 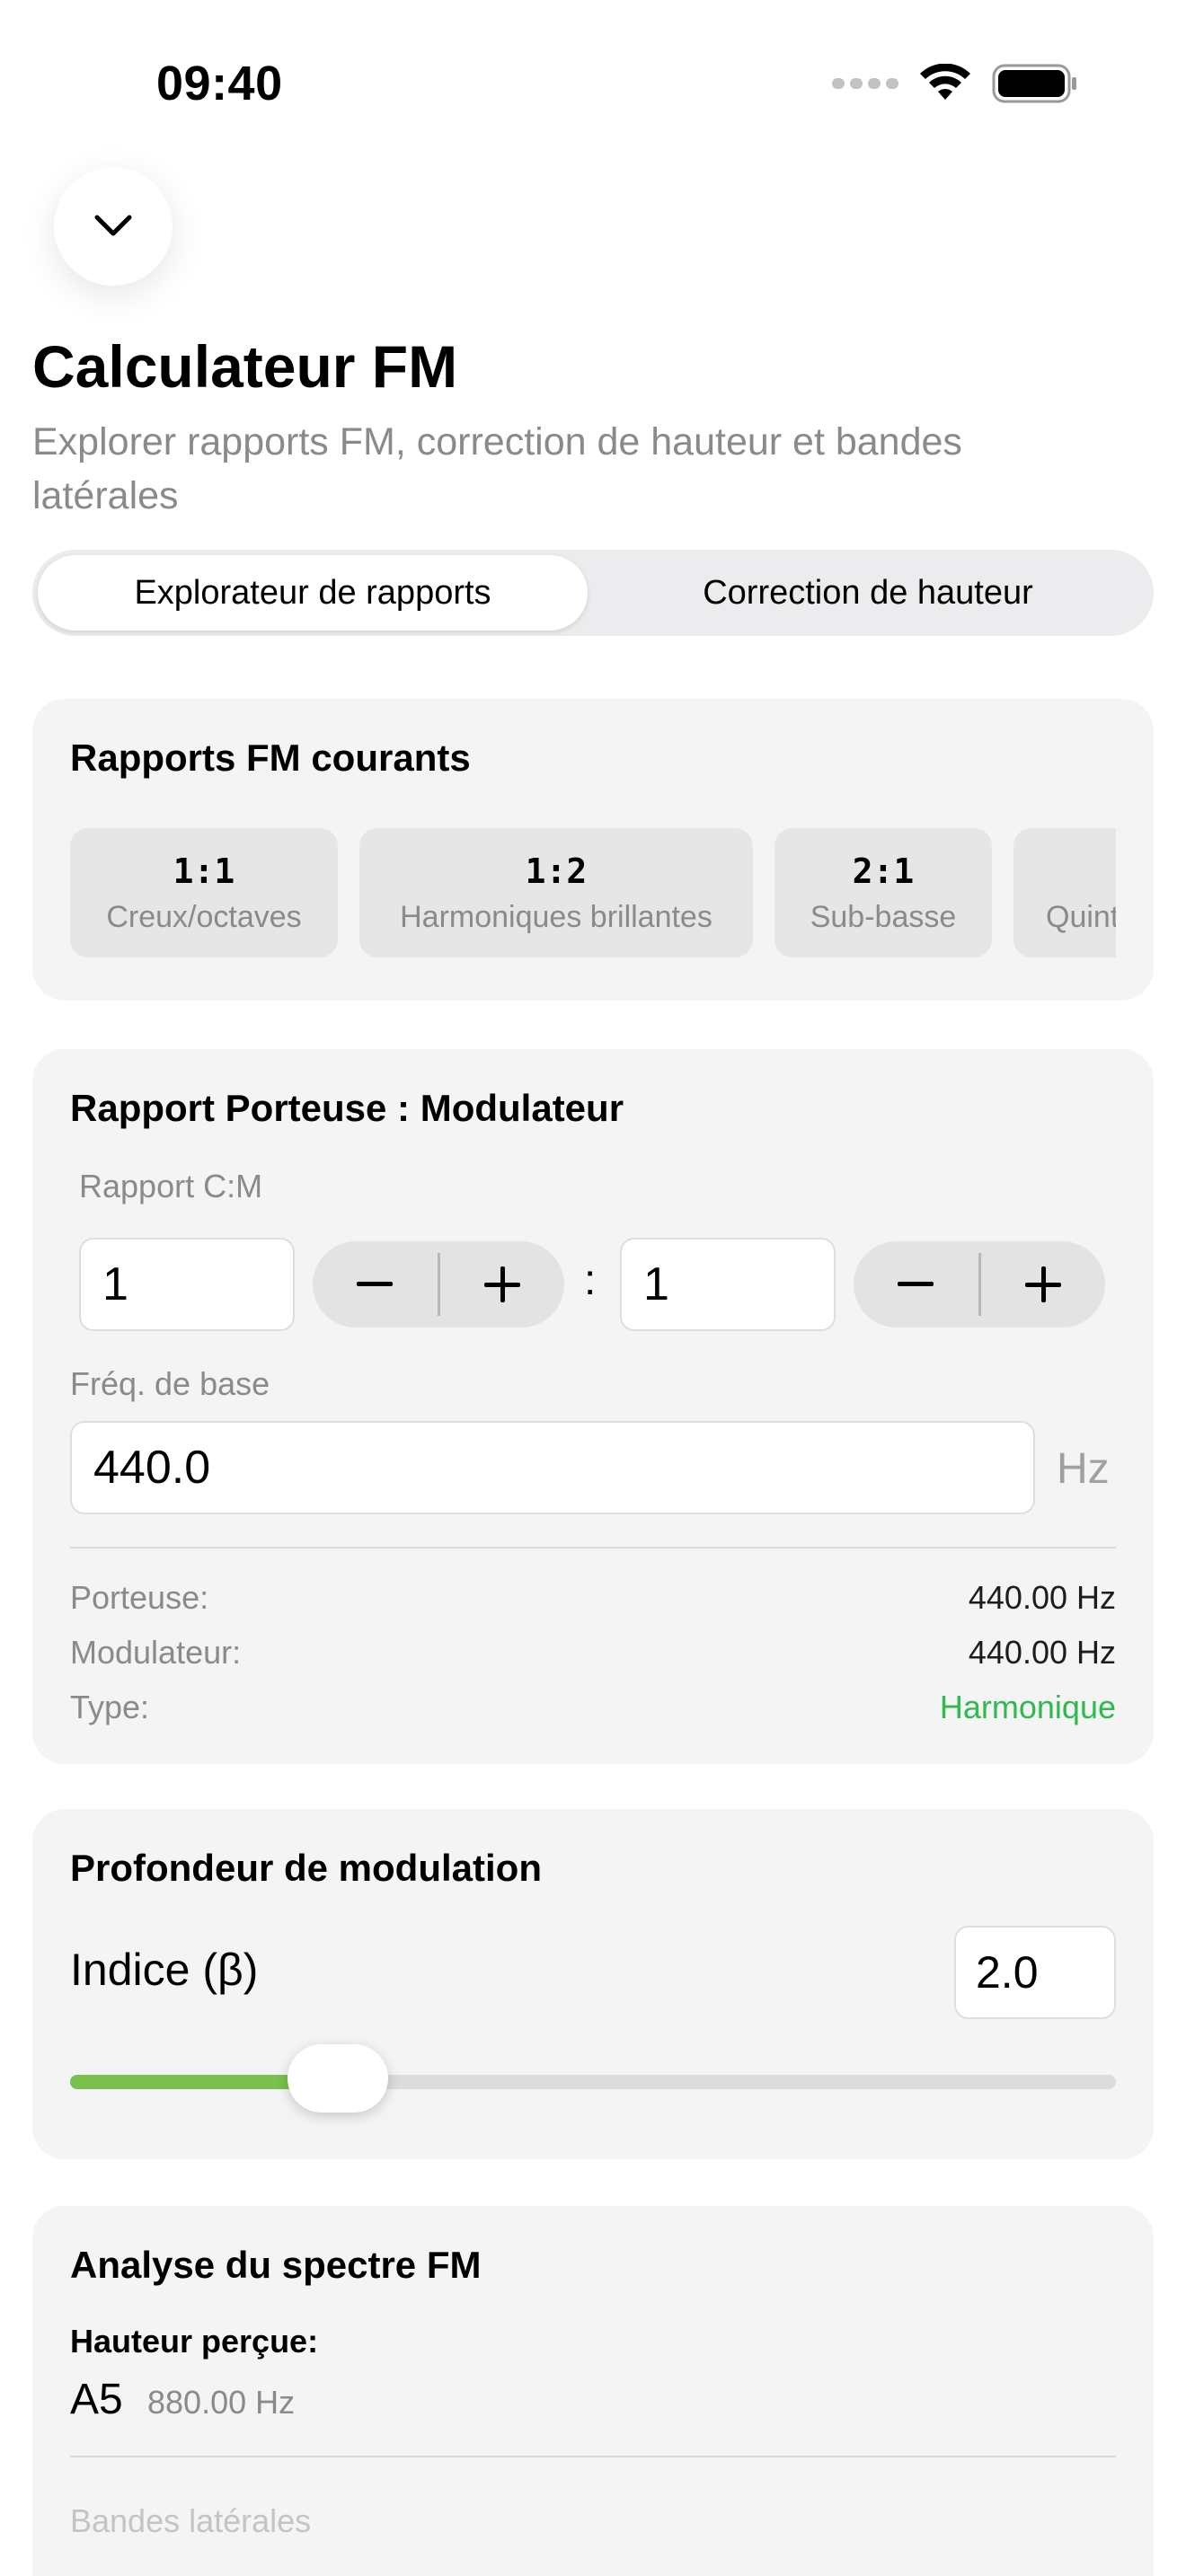 I want to click on ratio-chip-value: 1:1, so click(x=204, y=871).